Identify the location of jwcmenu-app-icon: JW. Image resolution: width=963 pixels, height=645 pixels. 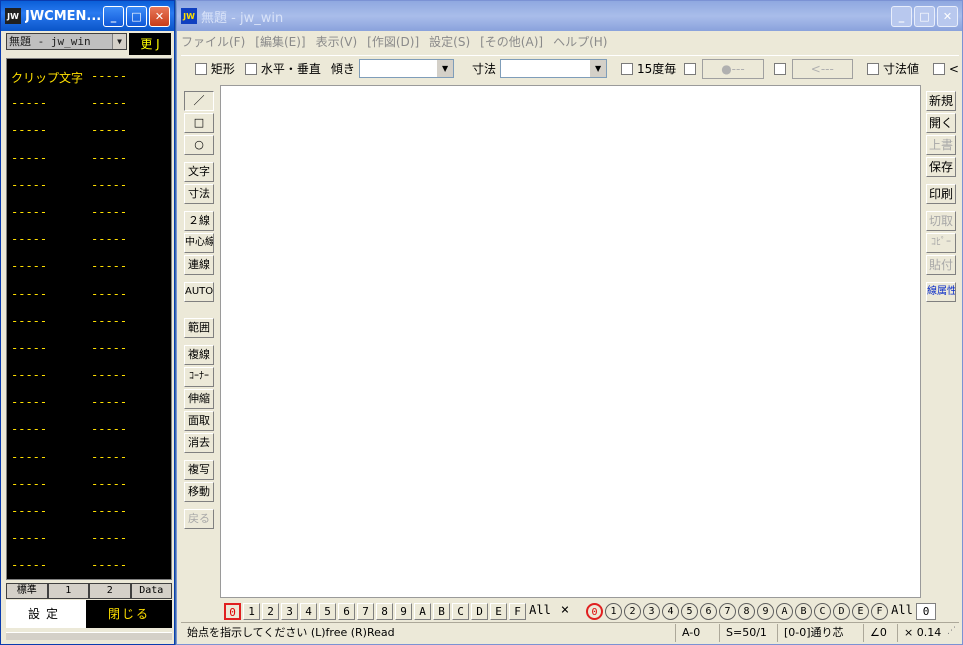
(13, 16).